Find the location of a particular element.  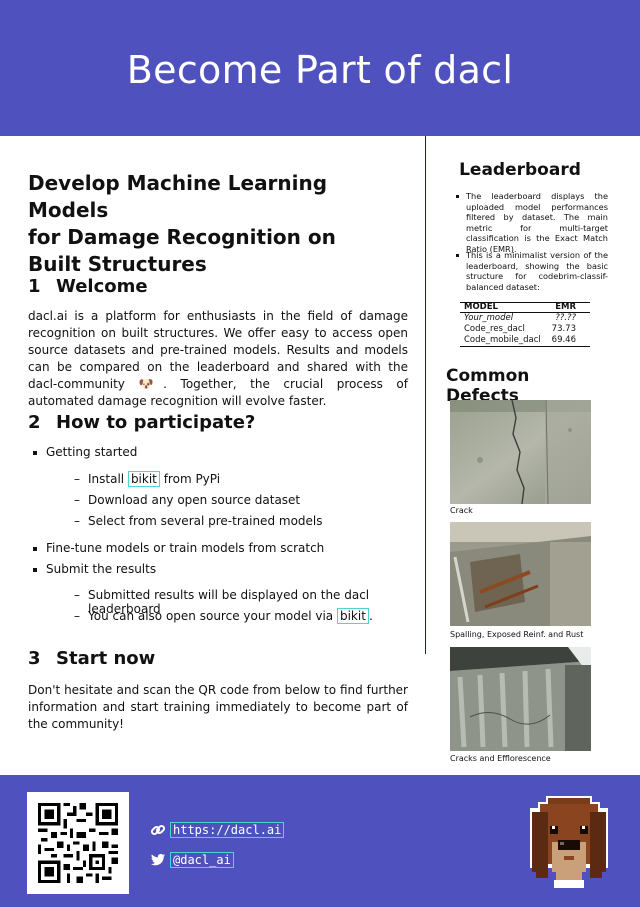

bikit-link-2: bikit is located at coordinates (352, 616).